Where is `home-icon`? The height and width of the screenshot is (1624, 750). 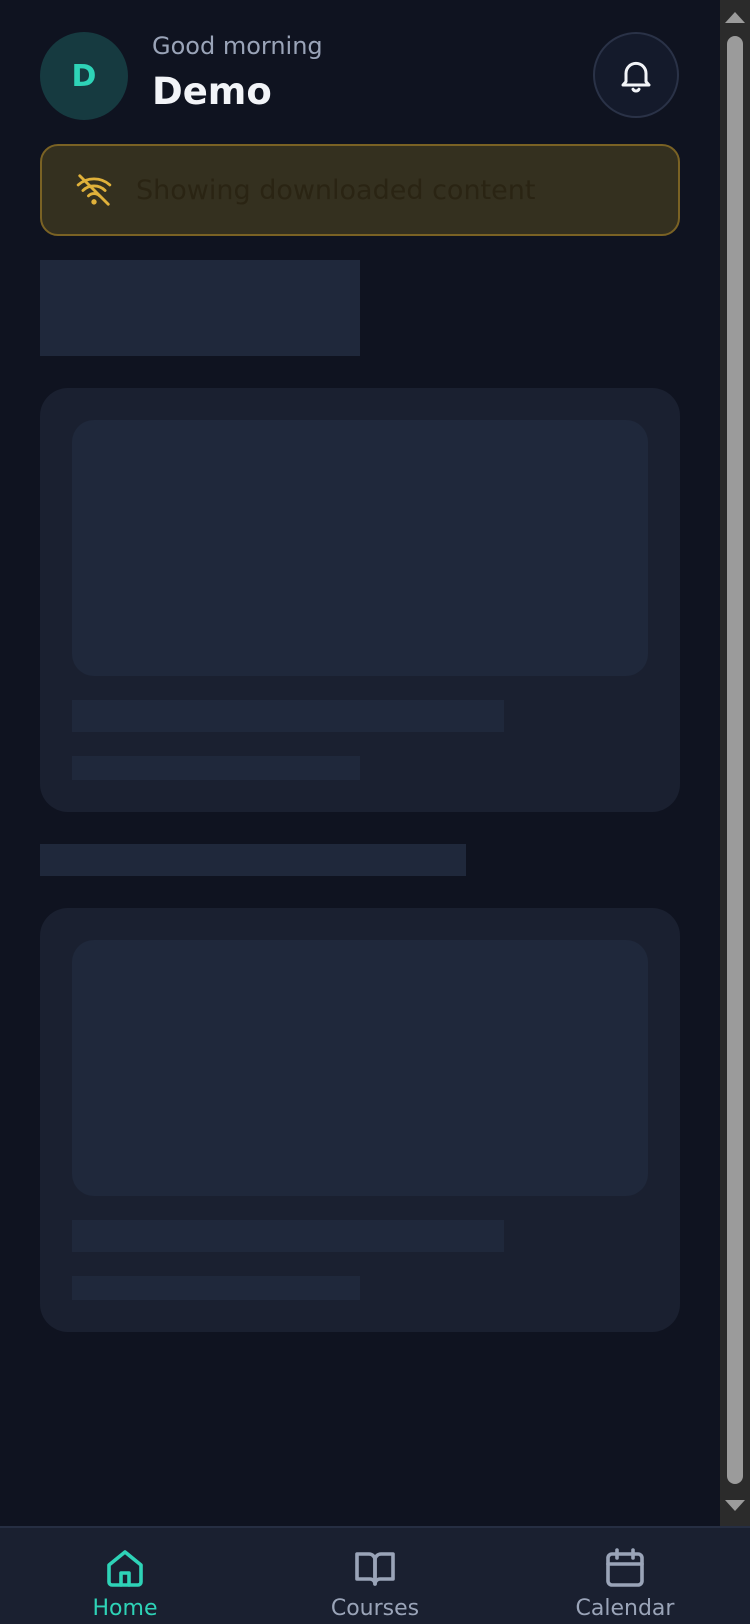
home-icon is located at coordinates (125, 1568).